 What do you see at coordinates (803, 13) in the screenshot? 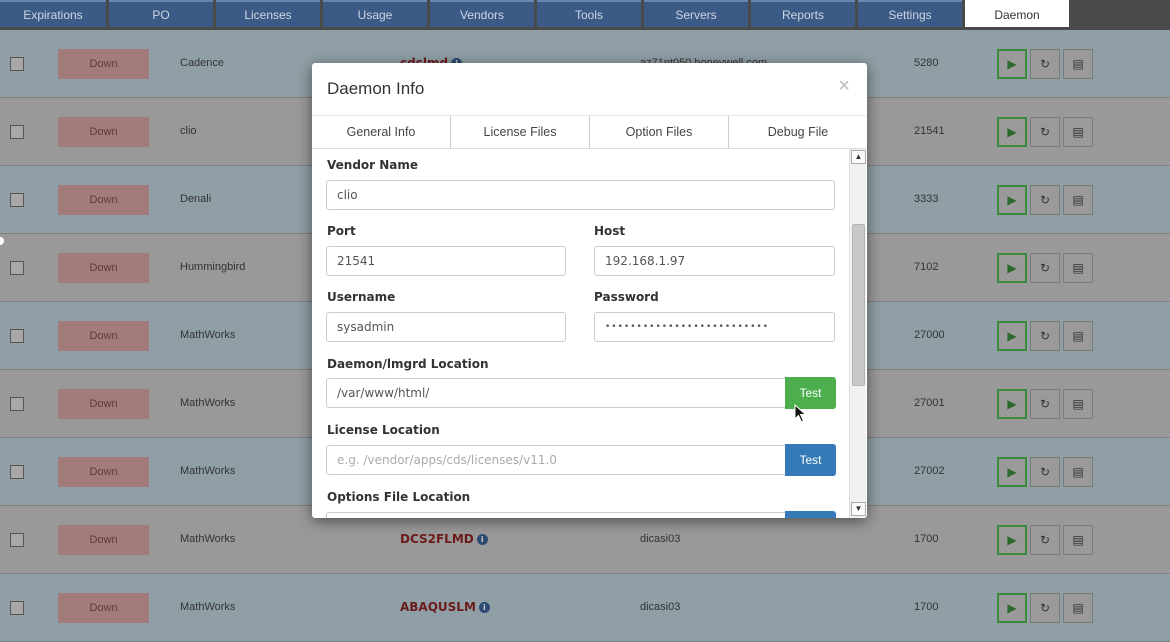
I see `tab-reports: Reports` at bounding box center [803, 13].